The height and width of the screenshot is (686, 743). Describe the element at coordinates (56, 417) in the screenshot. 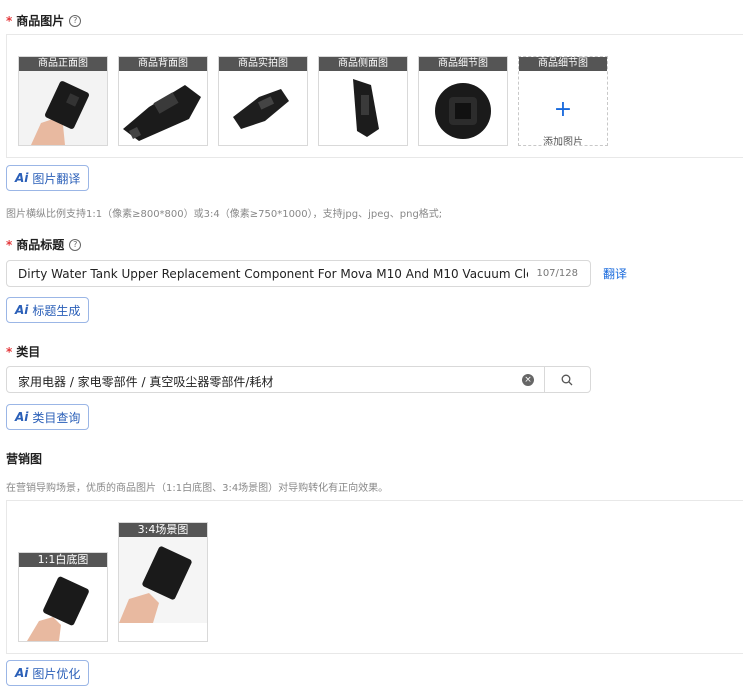

I see `button-label: 类目查询` at that location.